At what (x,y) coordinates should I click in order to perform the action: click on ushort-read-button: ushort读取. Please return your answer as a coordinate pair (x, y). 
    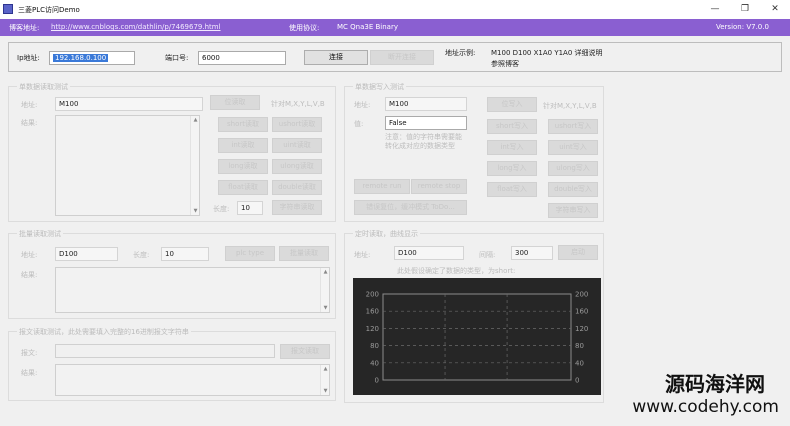
    Looking at the image, I should click on (297, 124).